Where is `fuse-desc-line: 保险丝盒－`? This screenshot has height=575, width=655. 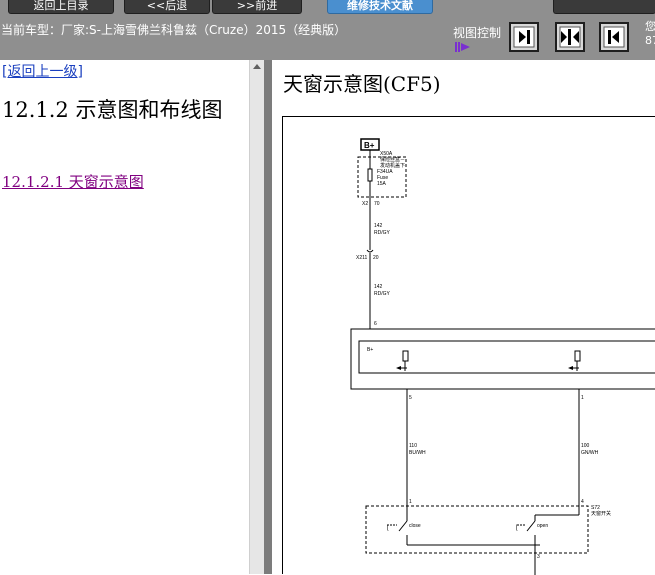 fuse-desc-line: 保险丝盒－ is located at coordinates (392, 159).